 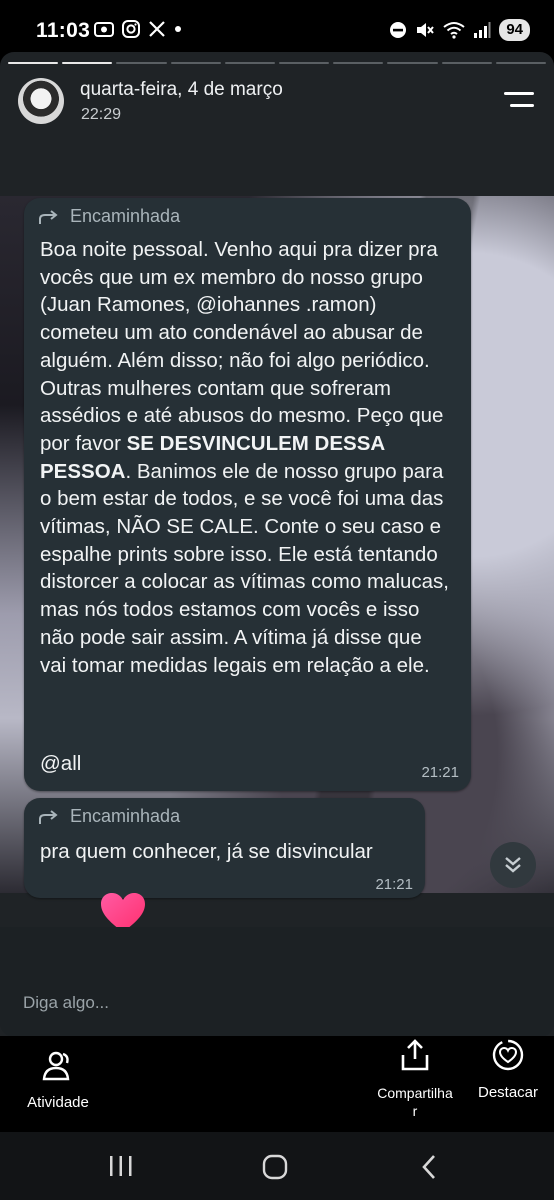 I want to click on status-bar: 11:03 94, so click(x=277, y=29).